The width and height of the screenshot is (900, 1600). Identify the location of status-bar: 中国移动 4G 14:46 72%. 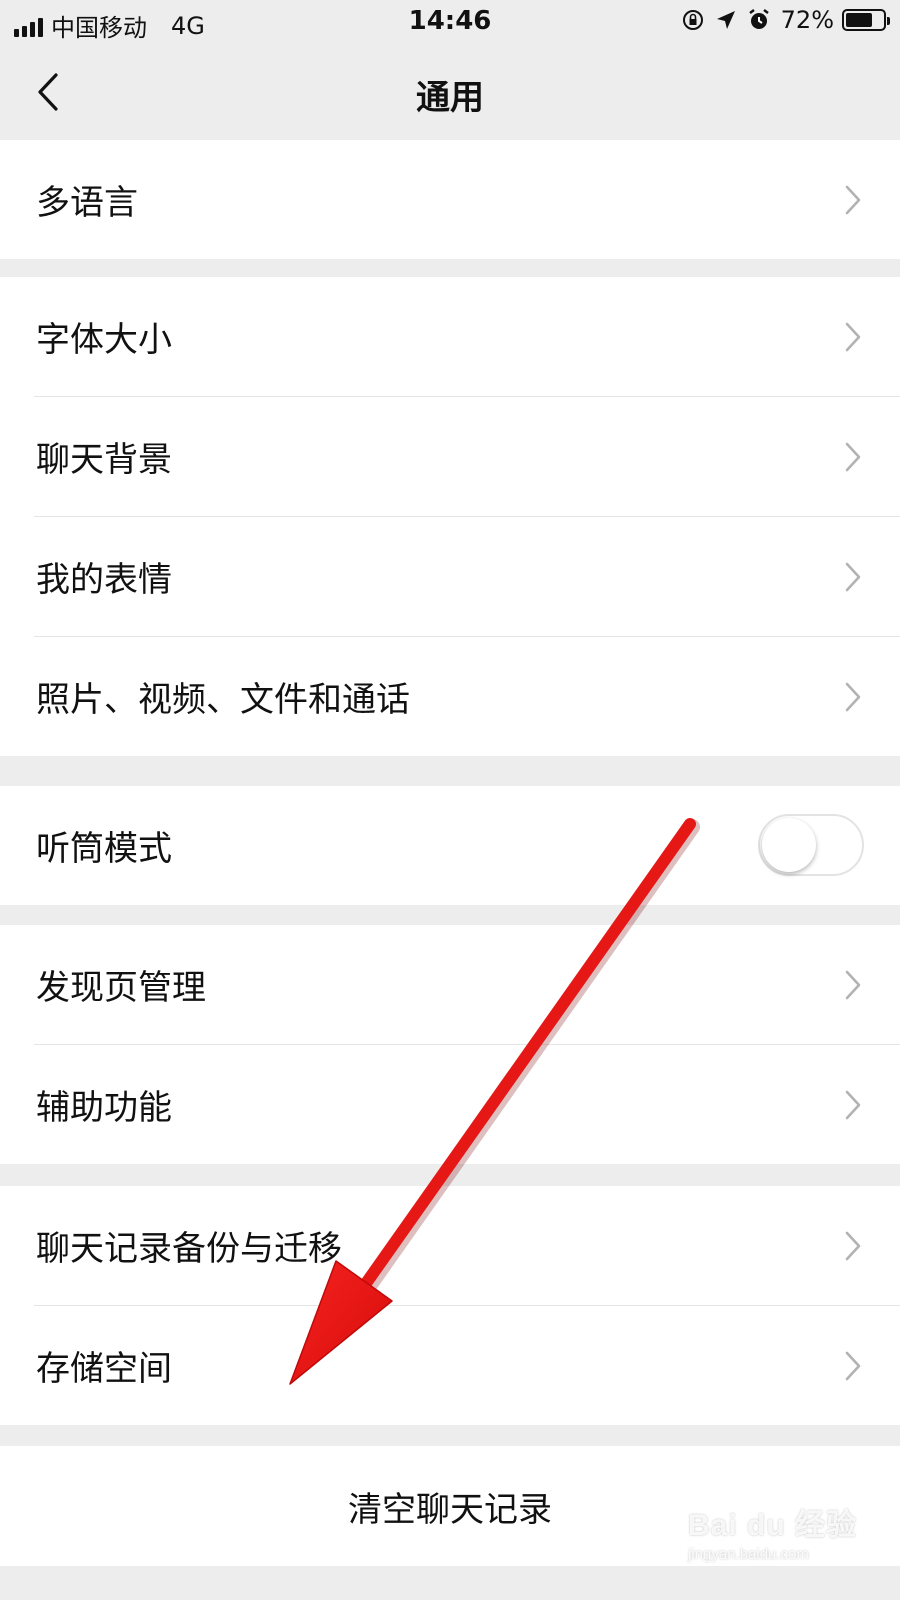
(450, 22).